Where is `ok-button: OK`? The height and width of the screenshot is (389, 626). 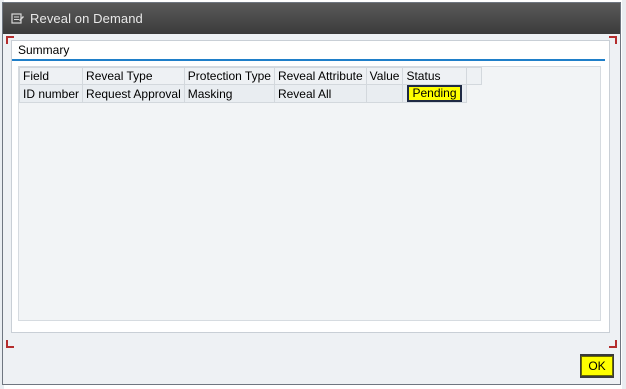 ok-button: OK is located at coordinates (597, 366).